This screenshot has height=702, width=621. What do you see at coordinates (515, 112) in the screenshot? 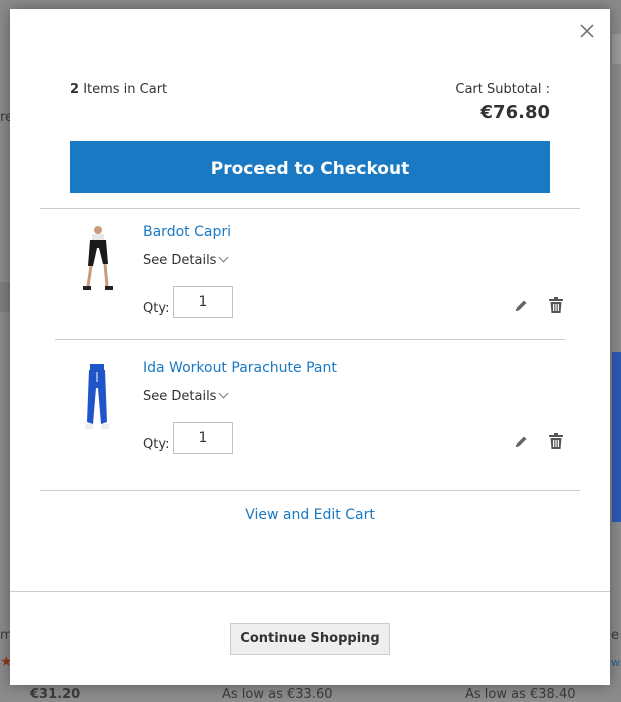
I see `subtotal-value: €76.80` at bounding box center [515, 112].